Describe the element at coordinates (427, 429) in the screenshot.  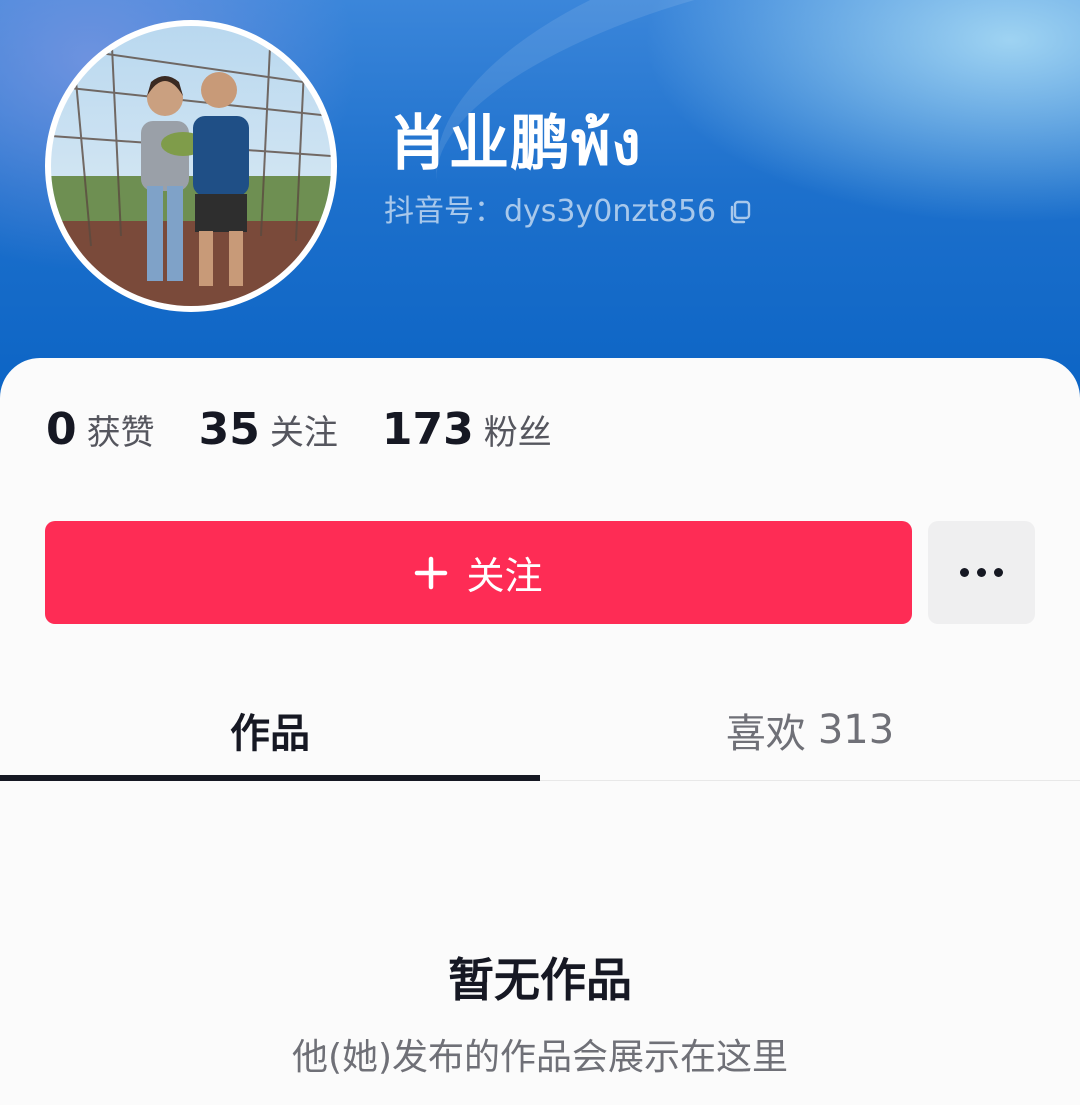
I see `stat-value: 173` at that location.